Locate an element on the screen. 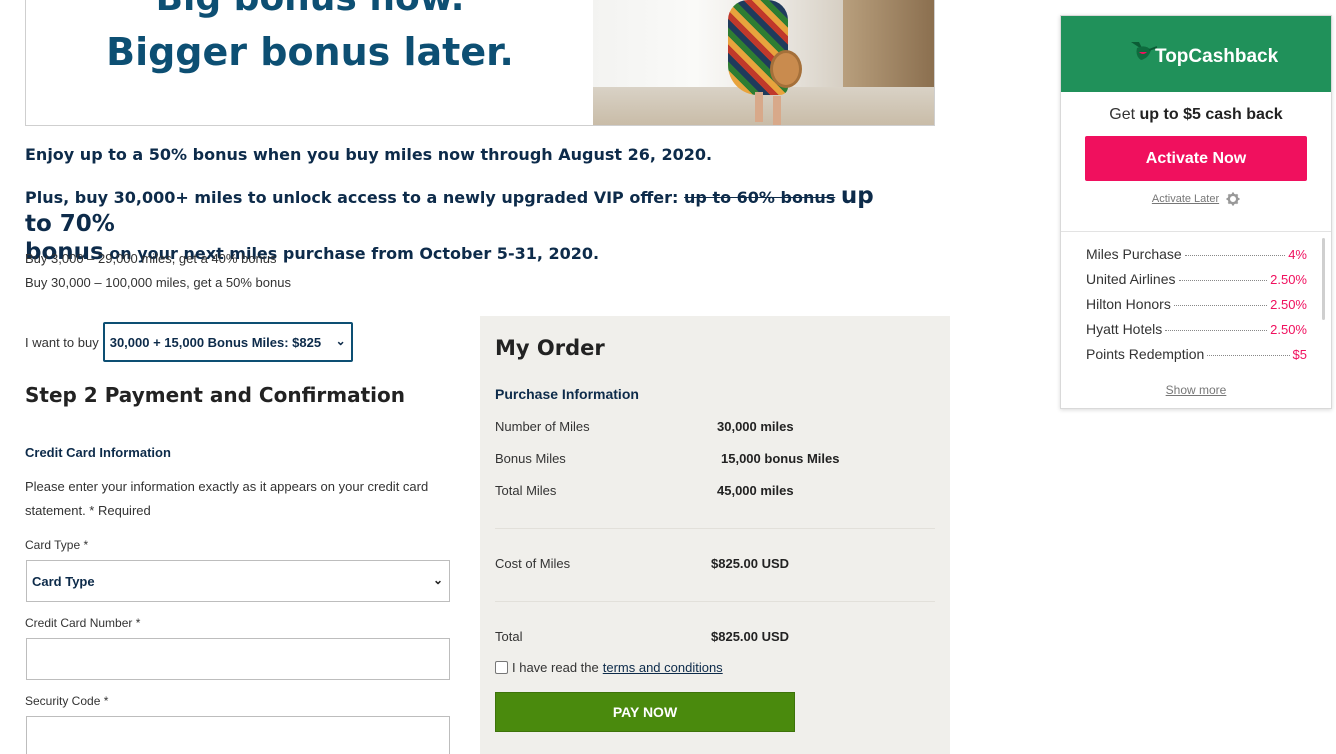 This screenshot has height=754, width=1336. security-code-input is located at coordinates (238, 735).